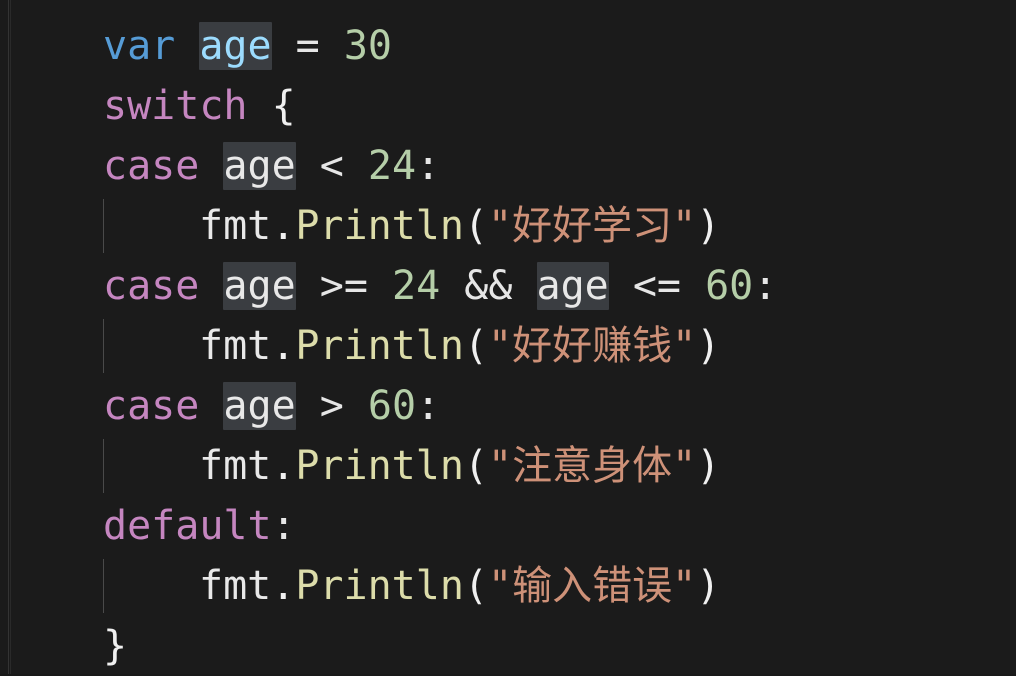 Image resolution: width=1016 pixels, height=676 pixels. I want to click on code-line: fmt.Println("注意身体"), so click(508, 466).